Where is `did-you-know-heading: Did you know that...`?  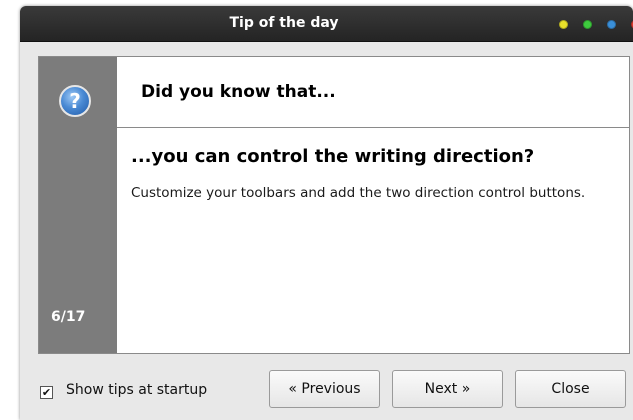 did-you-know-heading: Did you know that... is located at coordinates (238, 92).